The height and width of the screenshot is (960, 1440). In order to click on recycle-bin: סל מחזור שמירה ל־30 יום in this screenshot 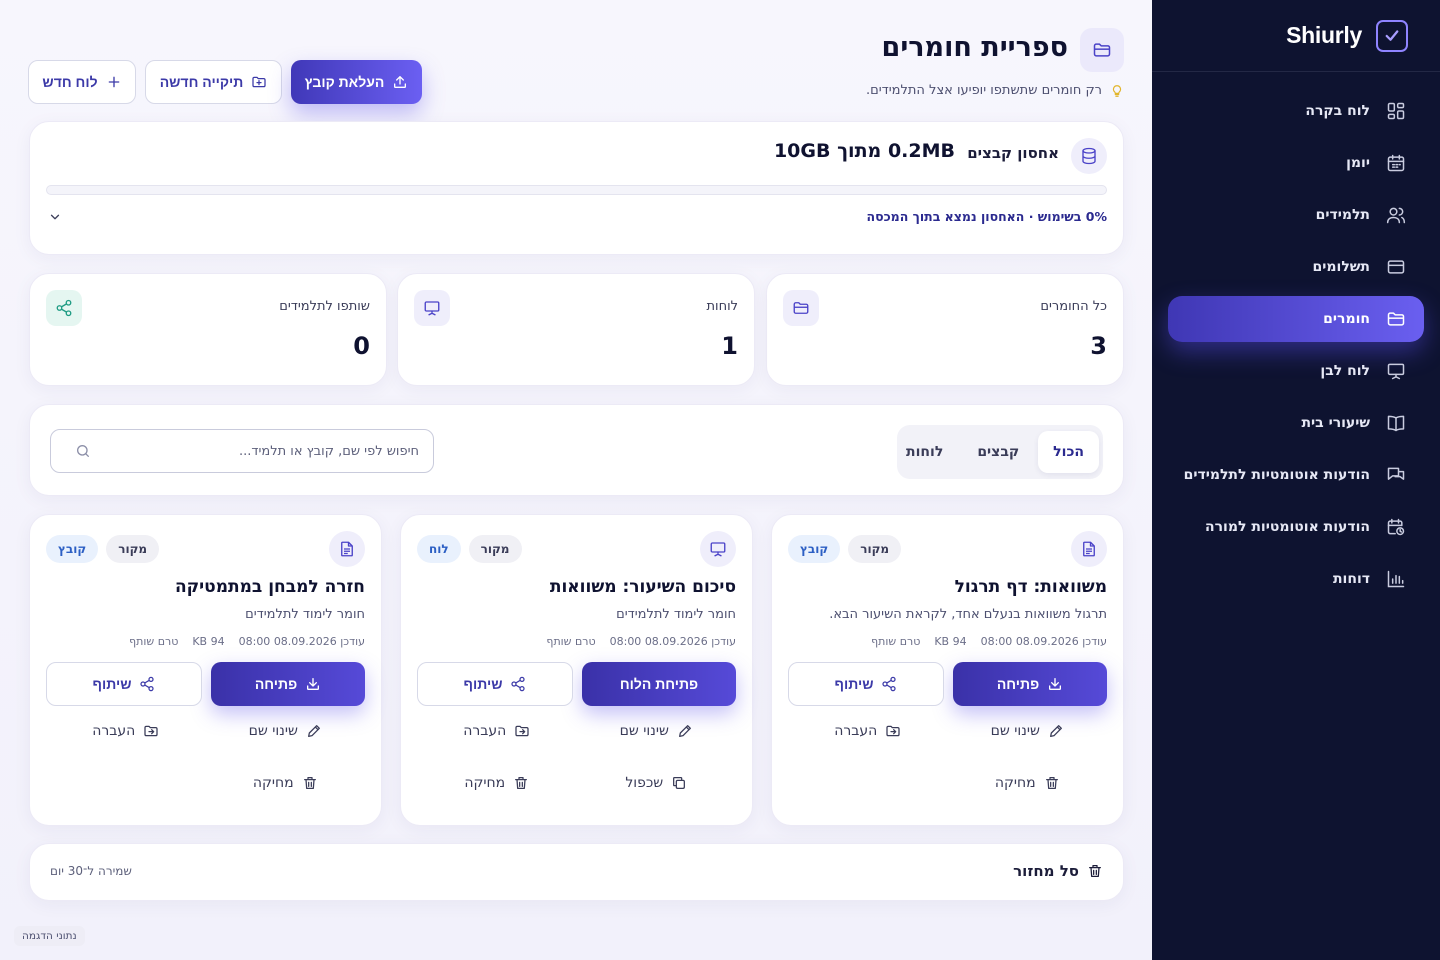, I will do `click(576, 872)`.